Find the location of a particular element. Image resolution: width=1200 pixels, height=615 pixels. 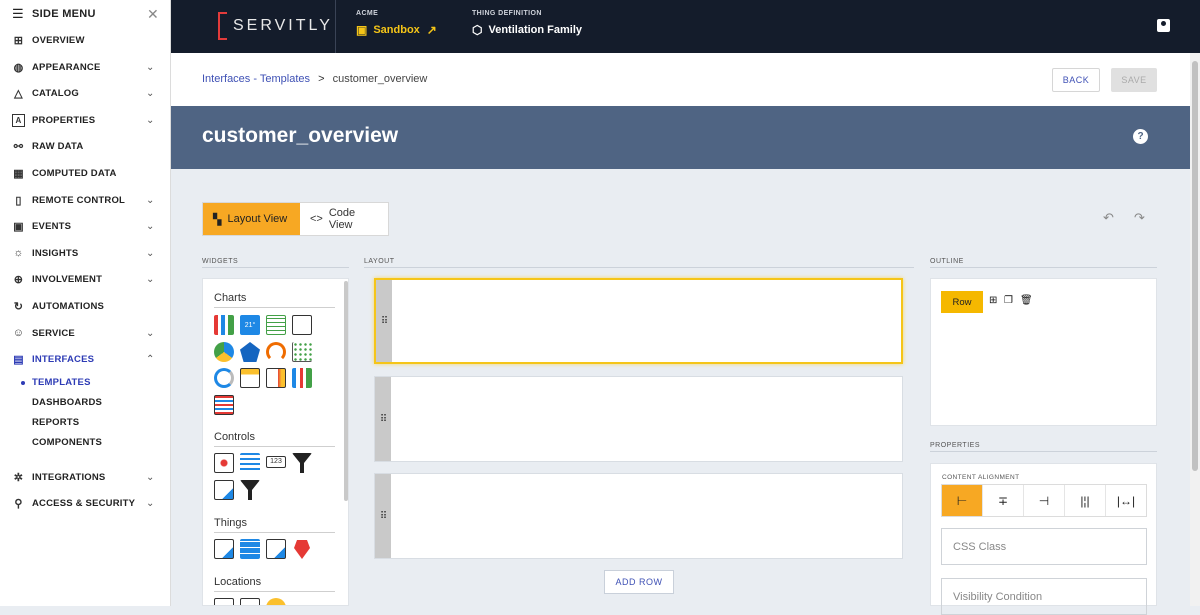

widgets-section-label: WIDGETS is located at coordinates (220, 261).